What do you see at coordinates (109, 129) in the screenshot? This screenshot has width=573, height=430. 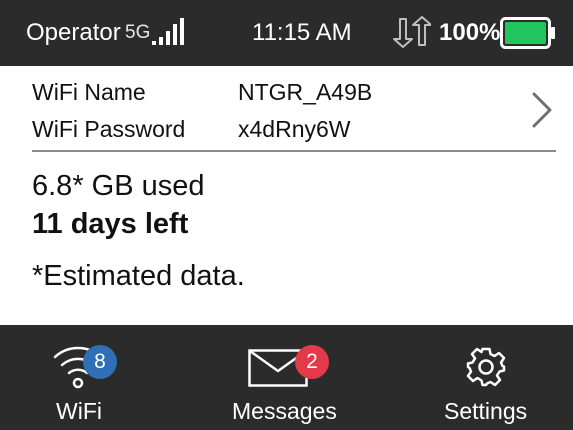 I see `wifi-password-label: WiFi Password` at bounding box center [109, 129].